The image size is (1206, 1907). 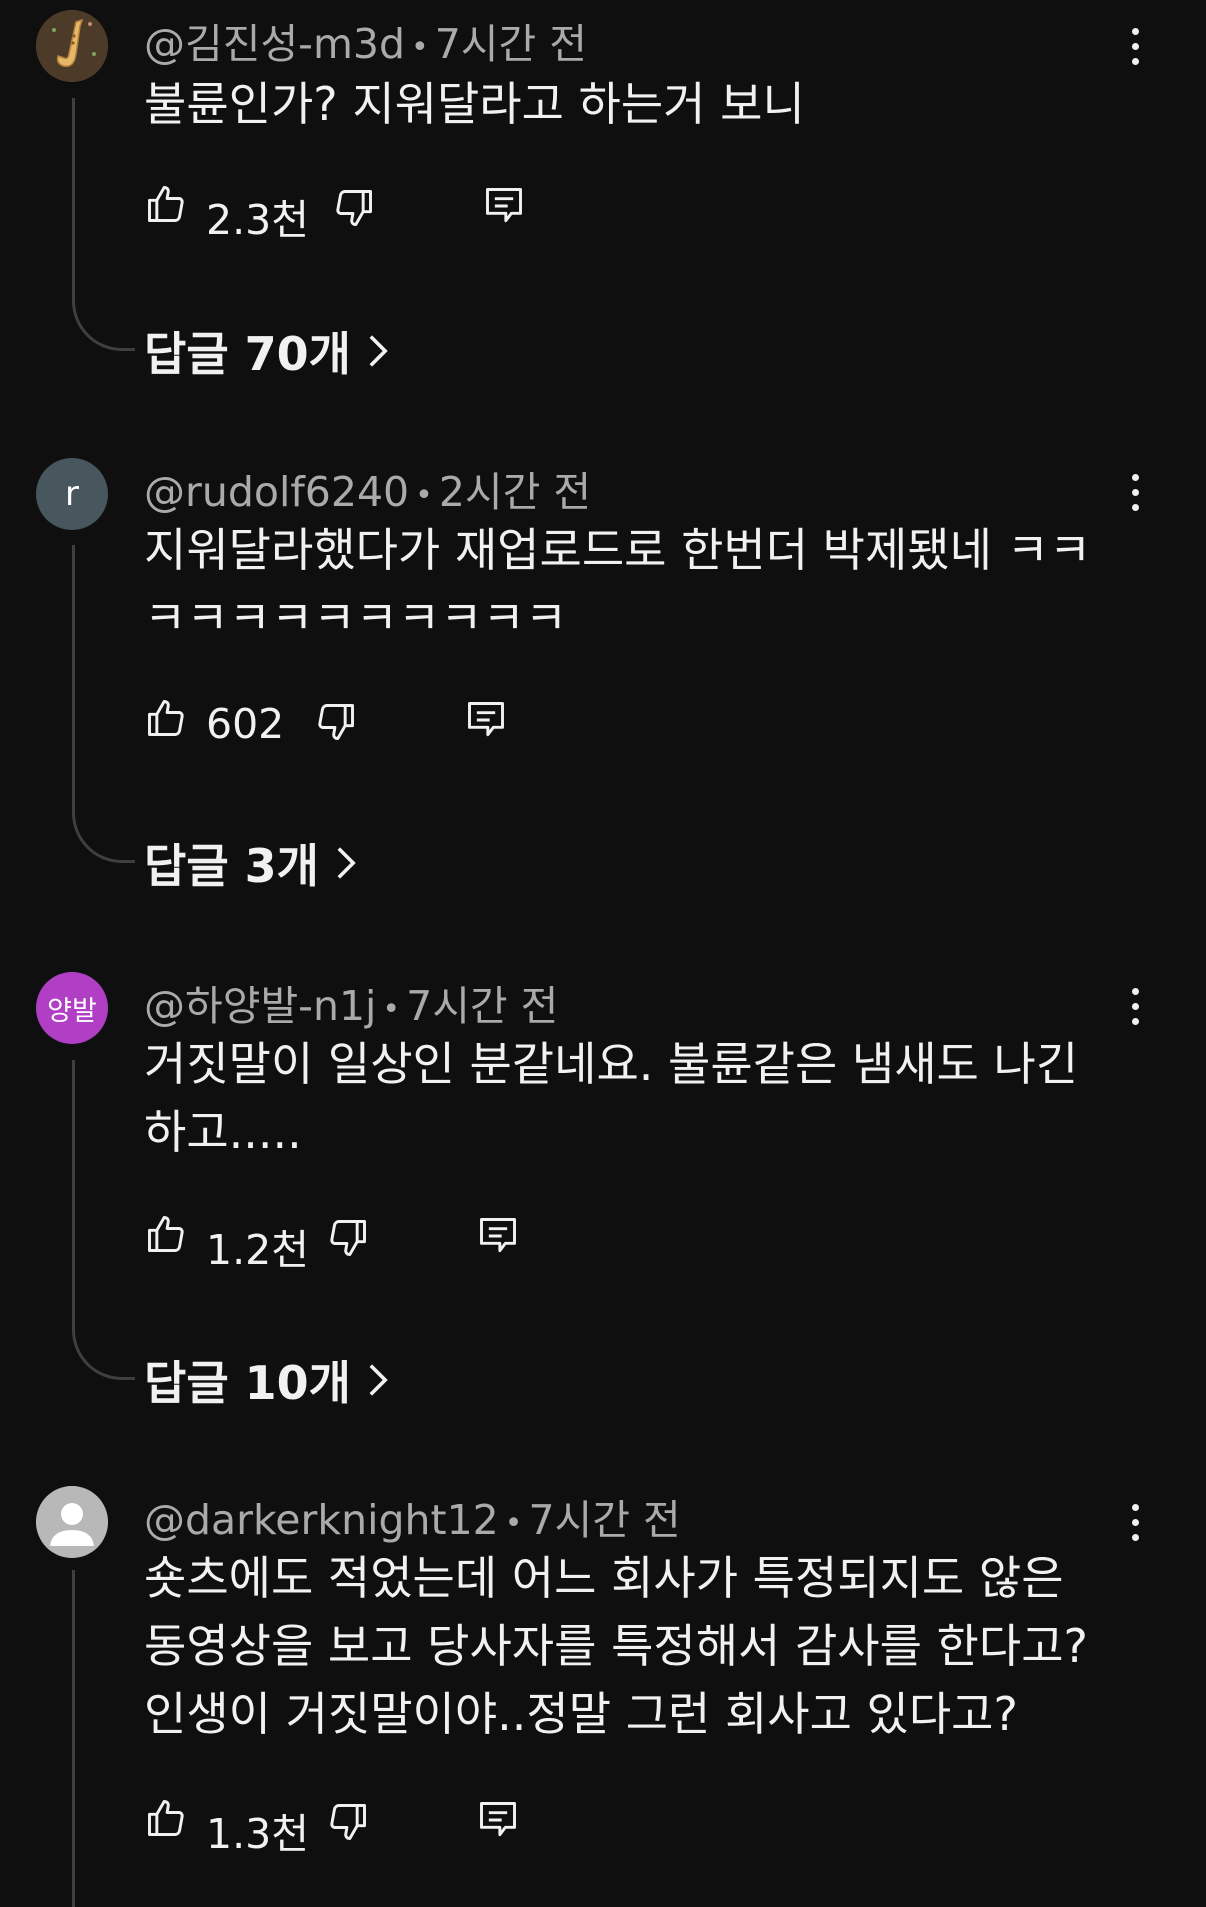 I want to click on like-count: 602, so click(x=245, y=724).